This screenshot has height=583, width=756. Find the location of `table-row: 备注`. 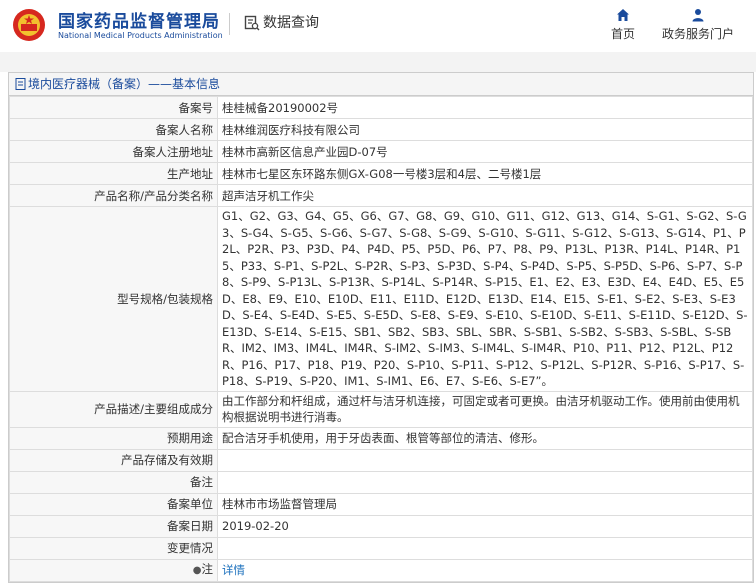

table-row: 备注 is located at coordinates (381, 482).